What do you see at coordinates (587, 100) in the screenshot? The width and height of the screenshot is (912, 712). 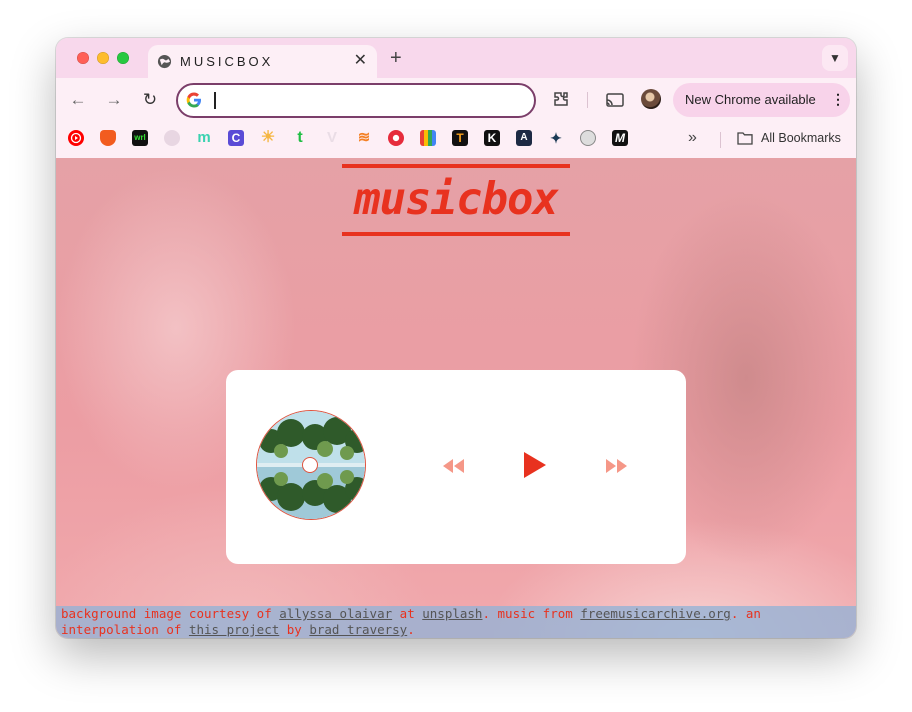 I see `toolbar-divider` at bounding box center [587, 100].